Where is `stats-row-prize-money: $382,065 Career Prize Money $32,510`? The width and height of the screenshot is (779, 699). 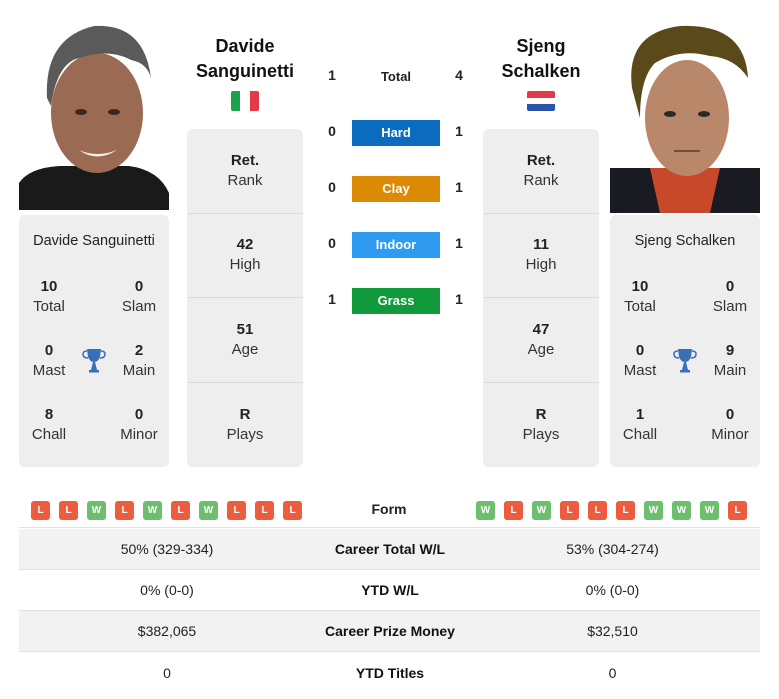
stats-row-prize-money: $382,065 Career Prize Money $32,510 is located at coordinates (389, 631).